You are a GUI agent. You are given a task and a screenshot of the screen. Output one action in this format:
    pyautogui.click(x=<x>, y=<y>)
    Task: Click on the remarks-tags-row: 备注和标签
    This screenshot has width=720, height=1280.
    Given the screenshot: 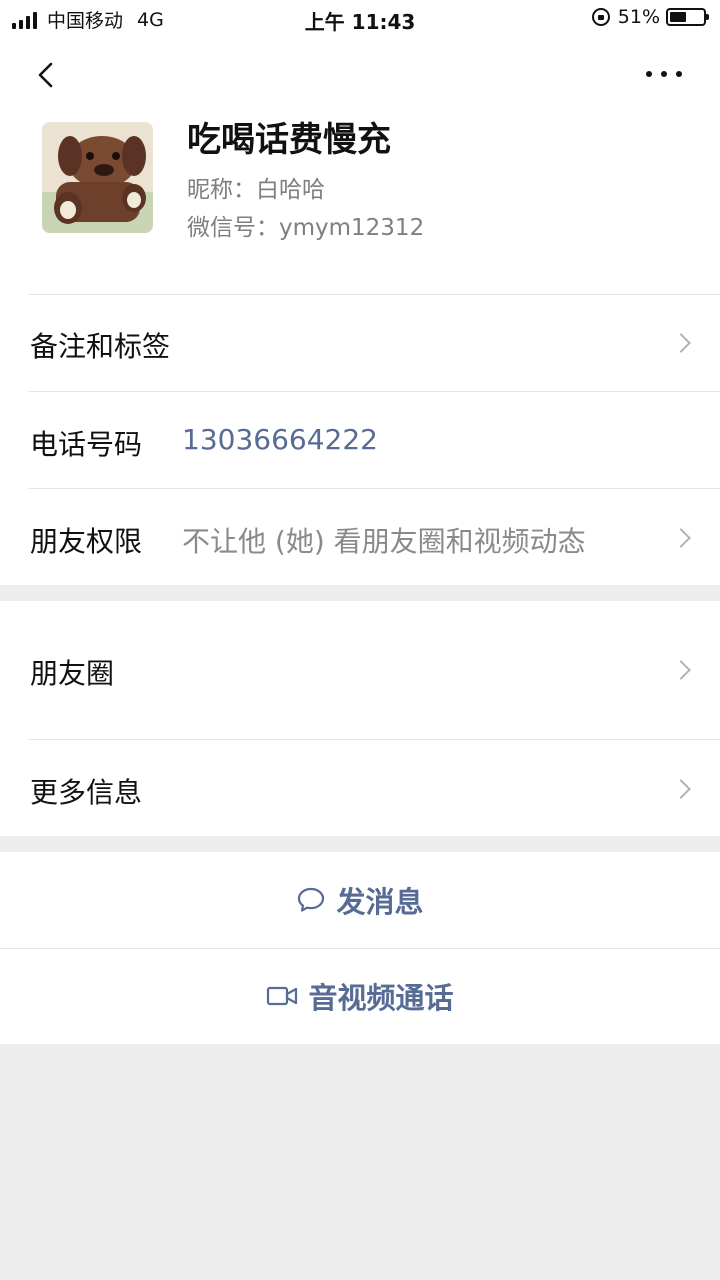 What is the action you would take?
    pyautogui.click(x=360, y=342)
    